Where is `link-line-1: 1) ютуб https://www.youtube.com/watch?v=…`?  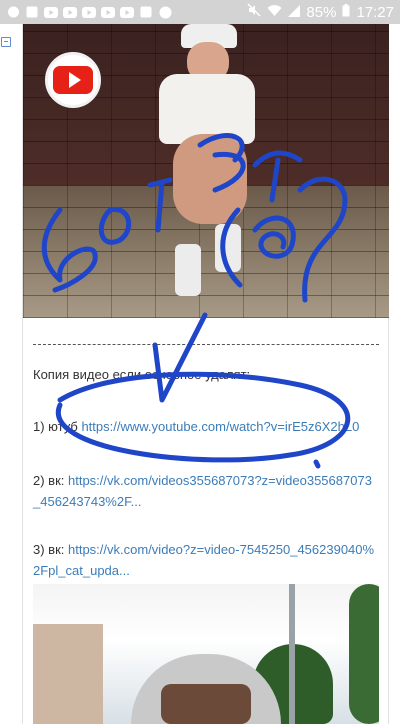 link-line-1: 1) ютуб https://www.youtube.com/watch?v=… is located at coordinates (206, 426).